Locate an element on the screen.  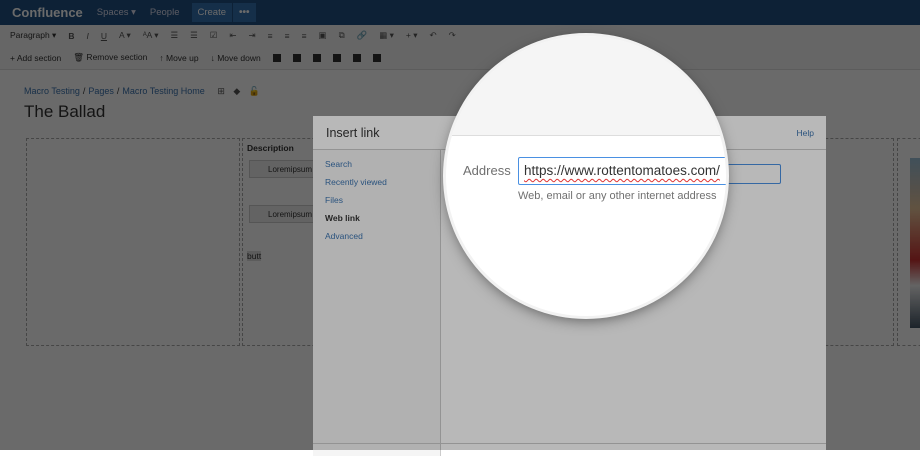
lens-dialog-header is located at coordinates (586, 86).